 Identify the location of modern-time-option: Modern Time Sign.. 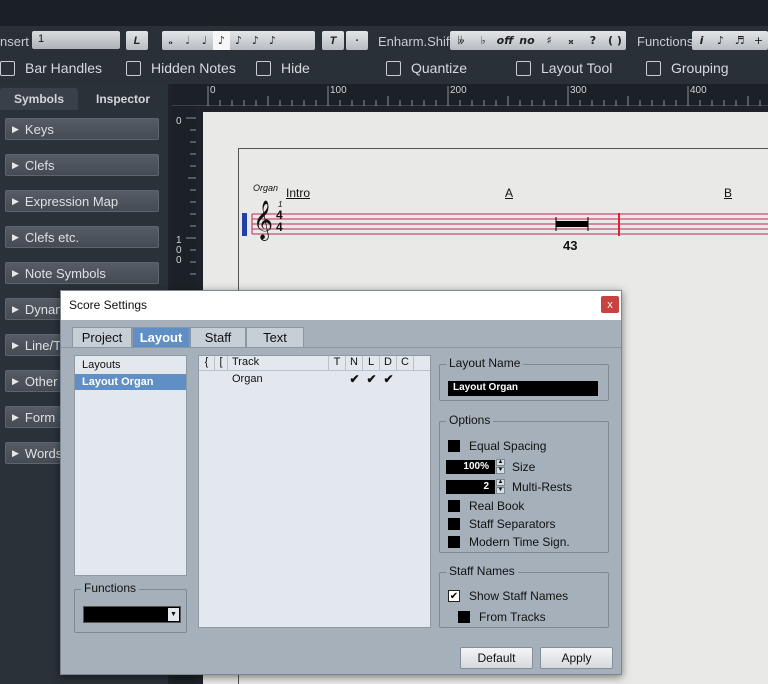
(509, 542).